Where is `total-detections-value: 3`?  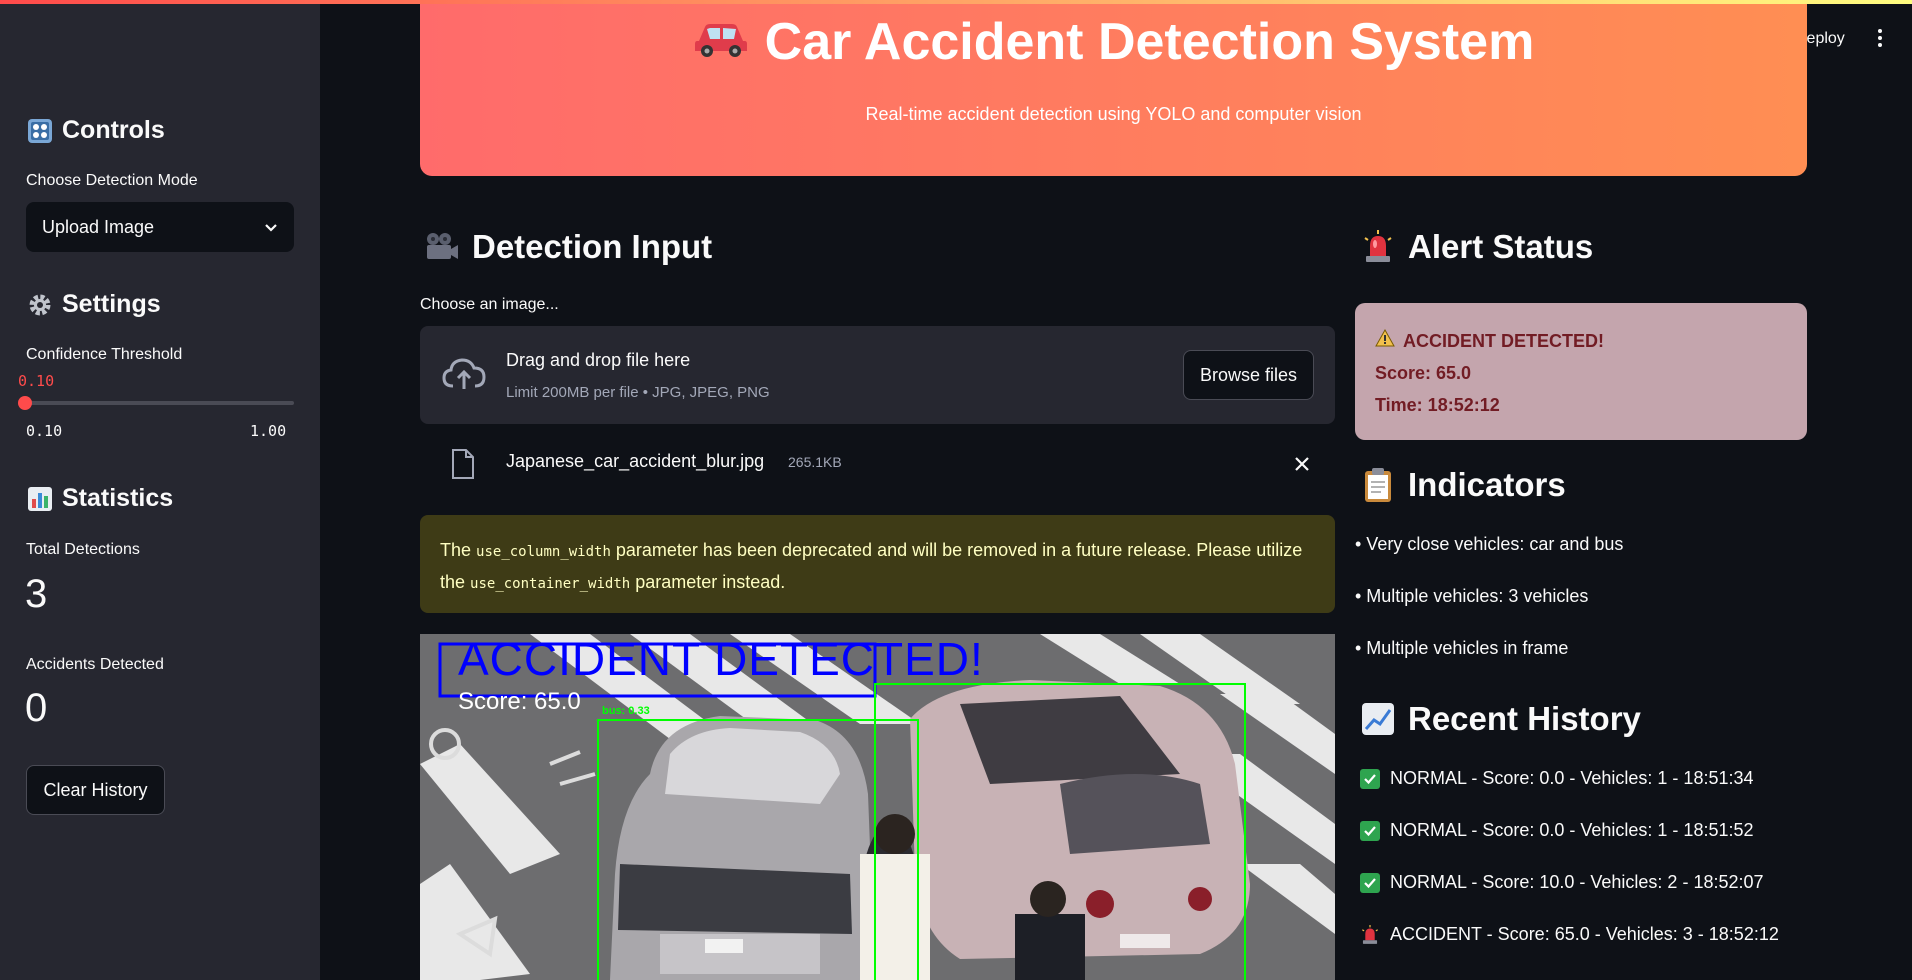
total-detections-value: 3 is located at coordinates (36, 594).